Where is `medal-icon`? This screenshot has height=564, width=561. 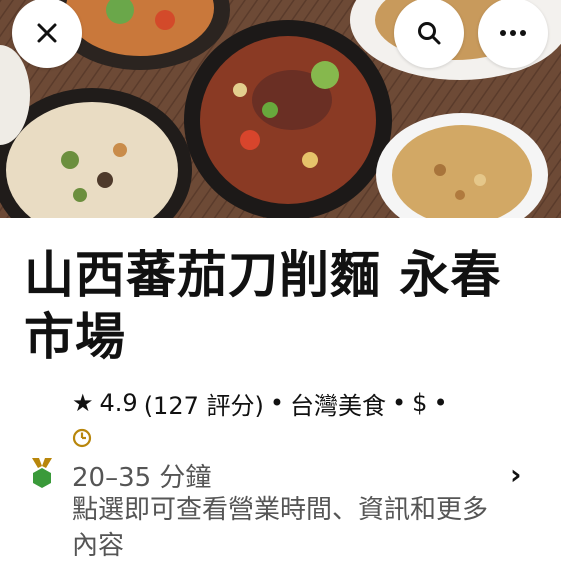 medal-icon is located at coordinates (42, 473).